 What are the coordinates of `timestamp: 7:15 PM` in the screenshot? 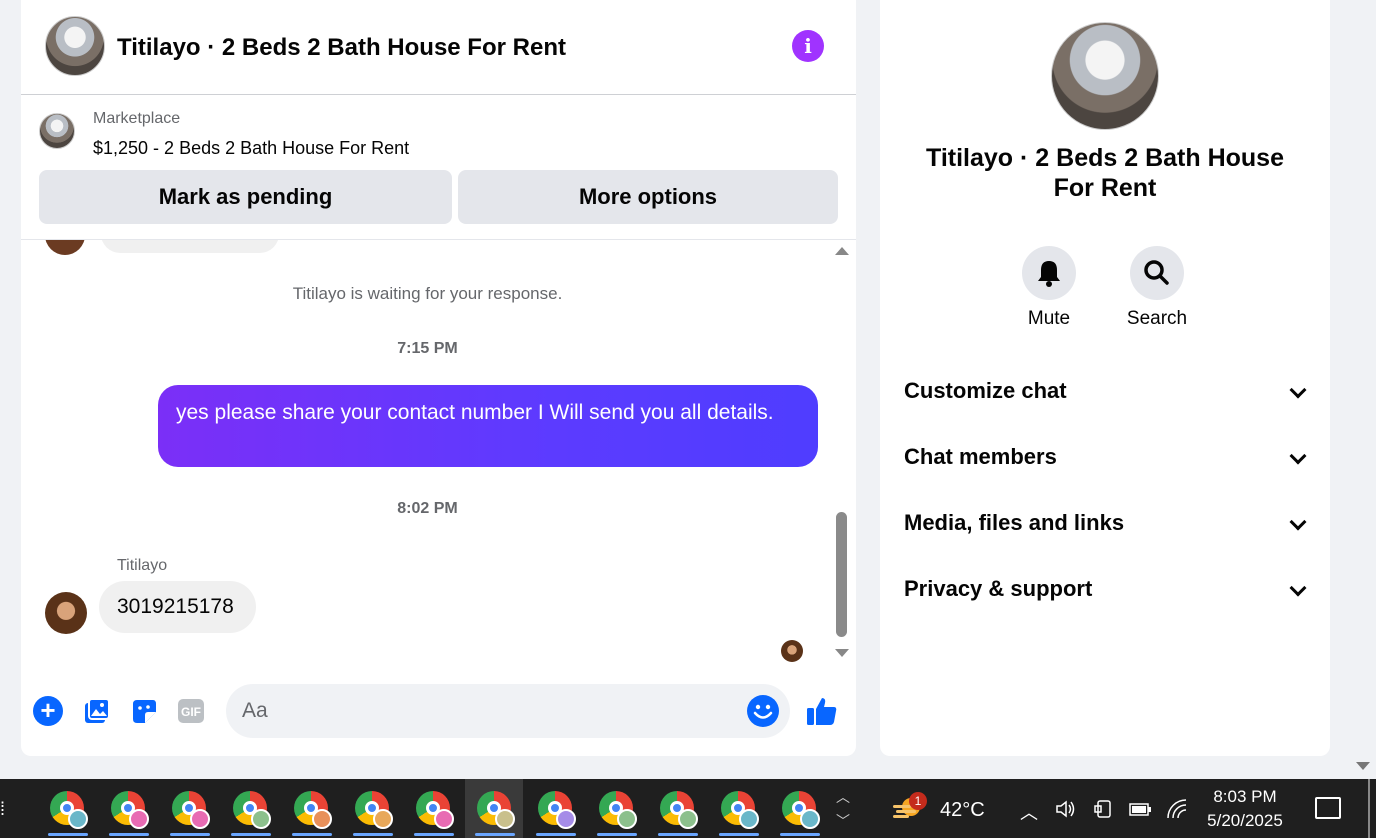 It's located at (427, 348).